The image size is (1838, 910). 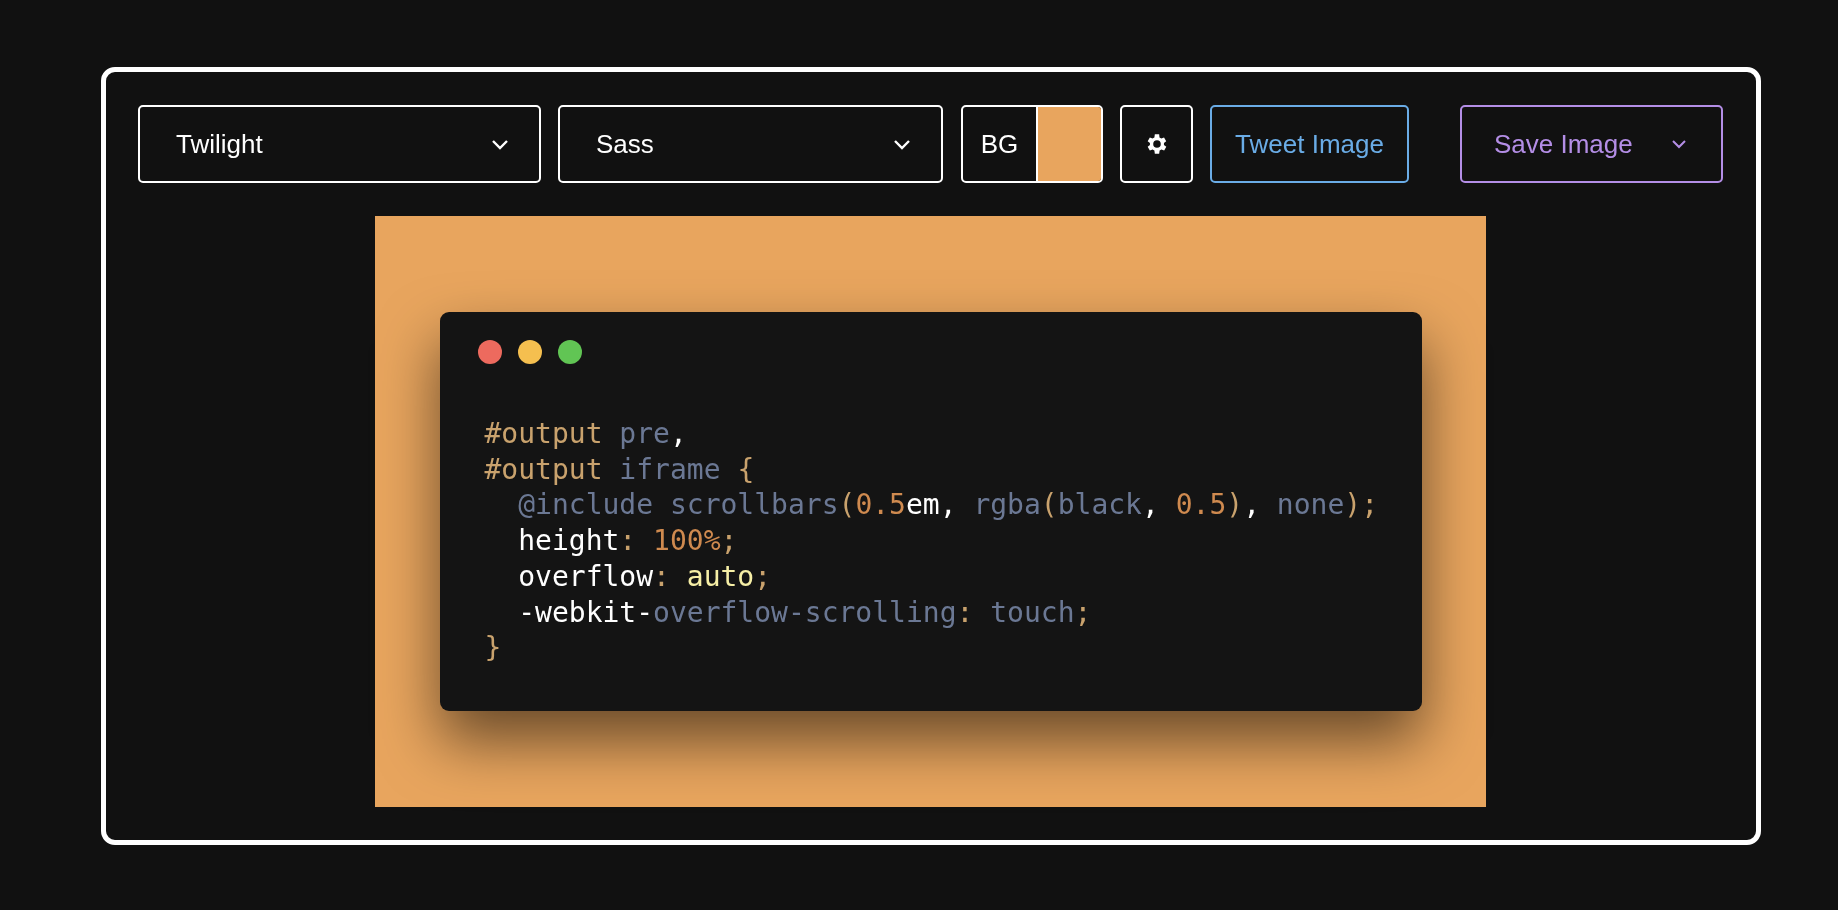 I want to click on tweet-image-button: Tweet Image, so click(x=1309, y=144).